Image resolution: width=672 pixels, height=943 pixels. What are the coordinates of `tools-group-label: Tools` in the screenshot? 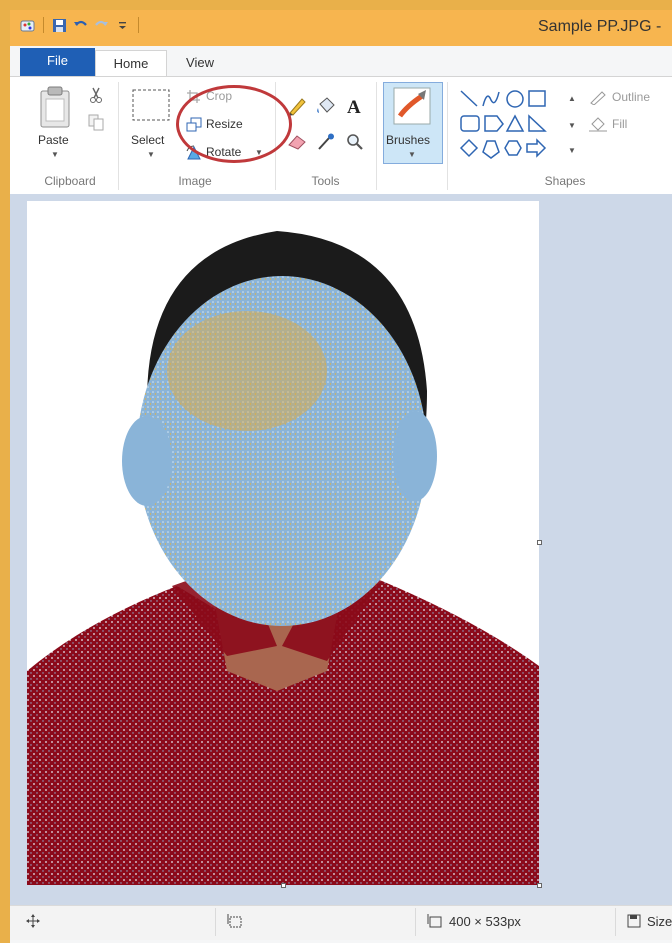 It's located at (325, 181).